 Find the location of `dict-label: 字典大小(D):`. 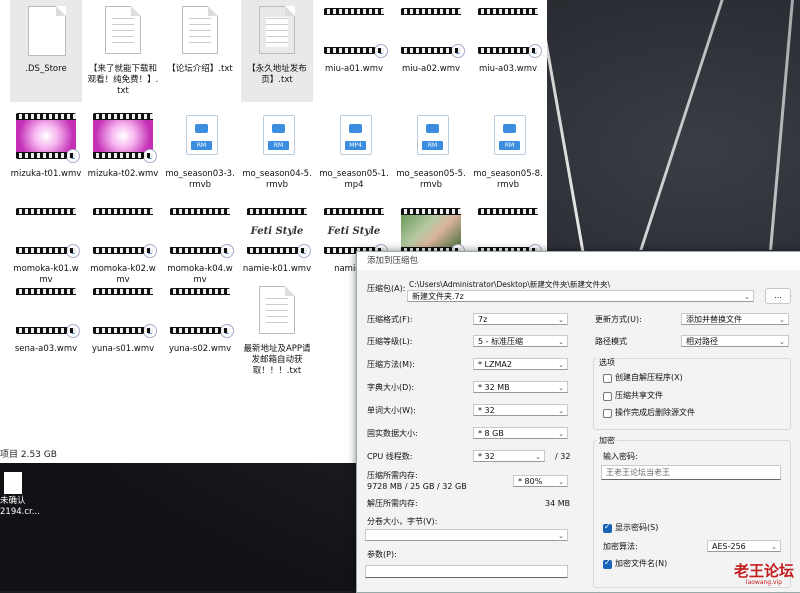

dict-label: 字典大小(D): is located at coordinates (391, 387).